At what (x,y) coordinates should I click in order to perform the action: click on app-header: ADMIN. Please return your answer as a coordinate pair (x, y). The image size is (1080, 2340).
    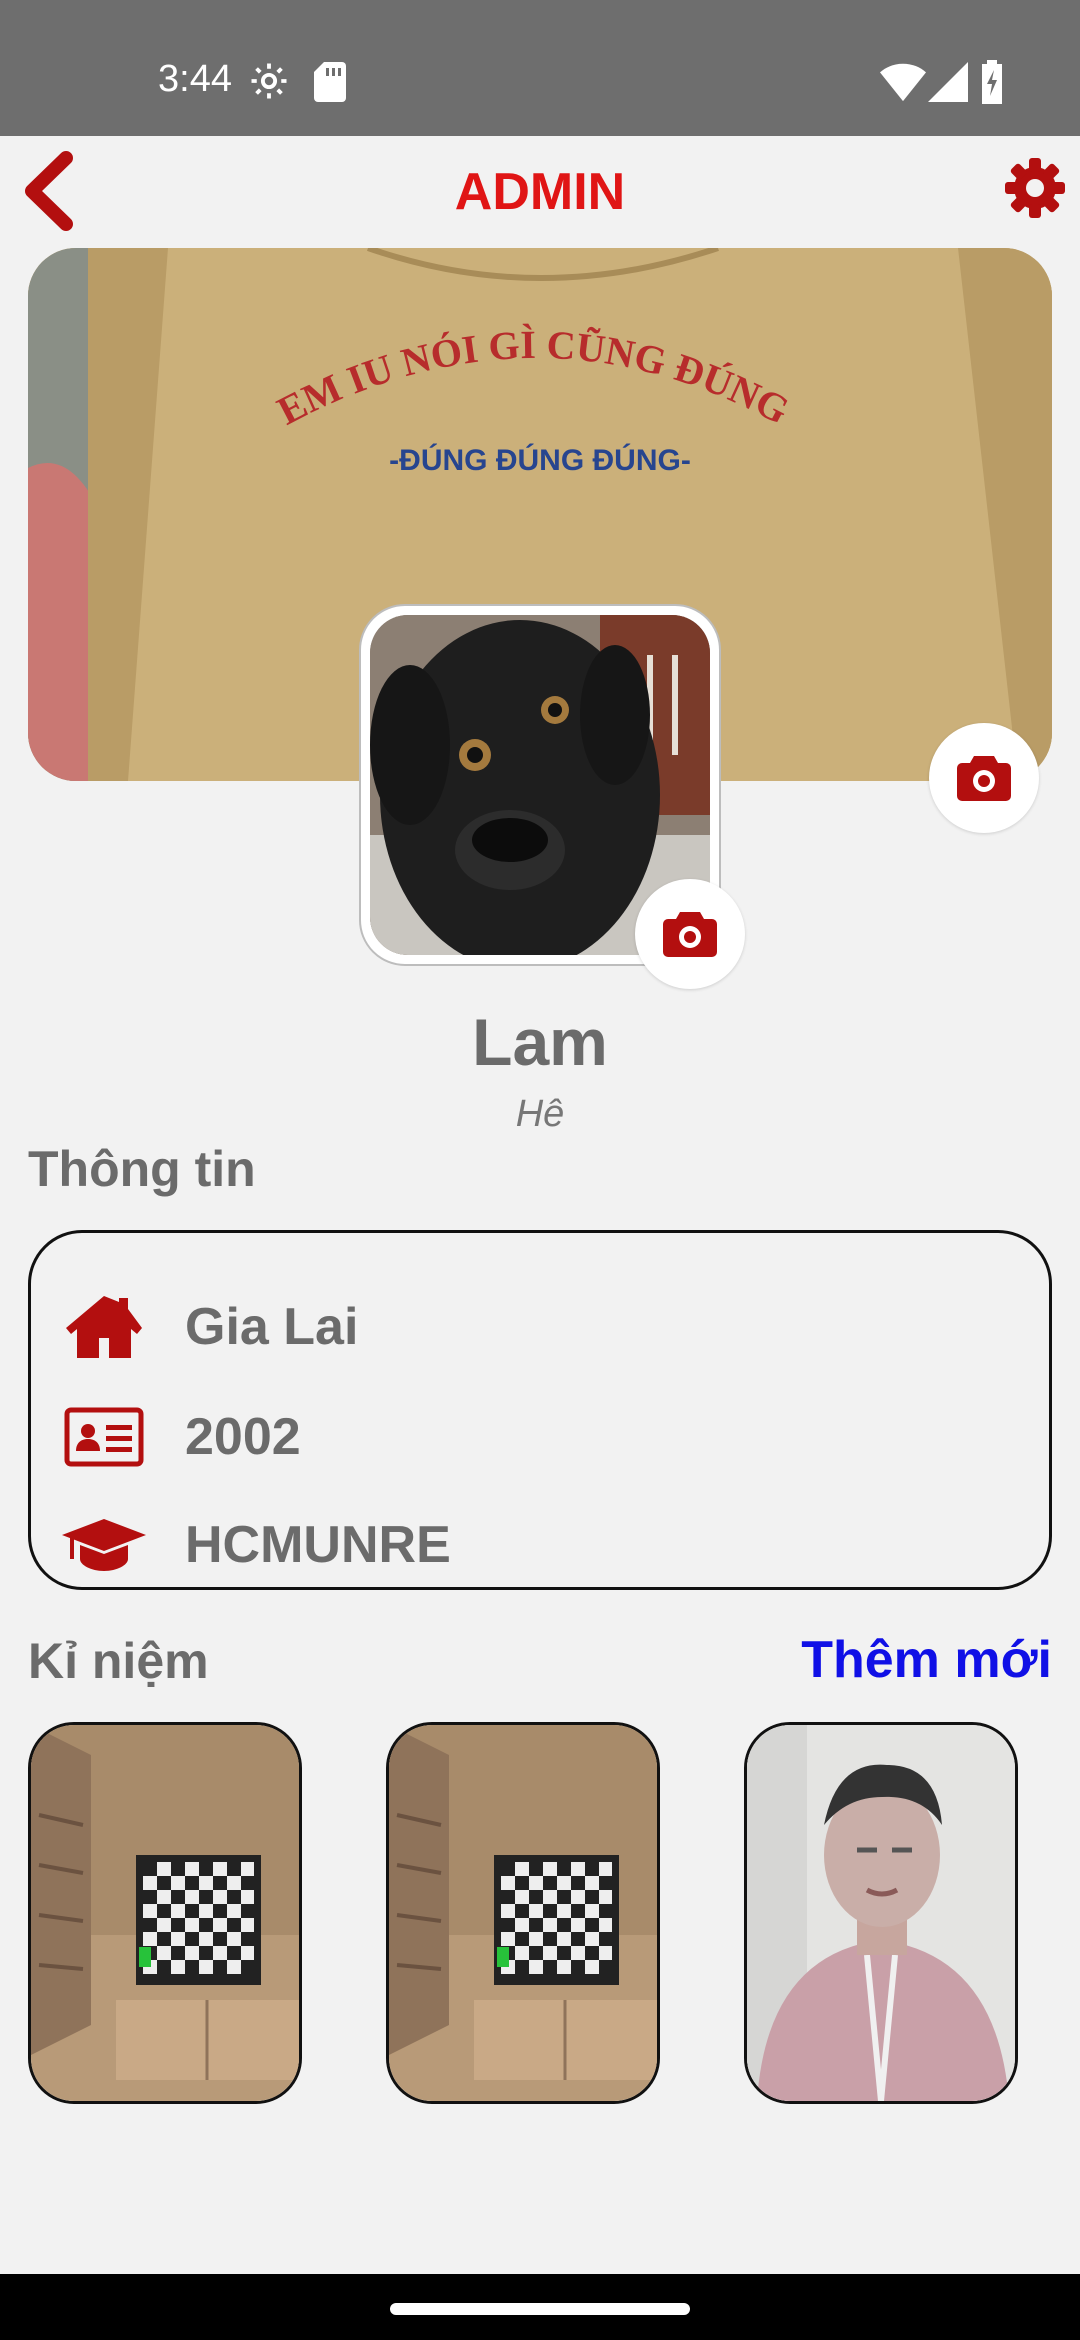
    Looking at the image, I should click on (540, 191).